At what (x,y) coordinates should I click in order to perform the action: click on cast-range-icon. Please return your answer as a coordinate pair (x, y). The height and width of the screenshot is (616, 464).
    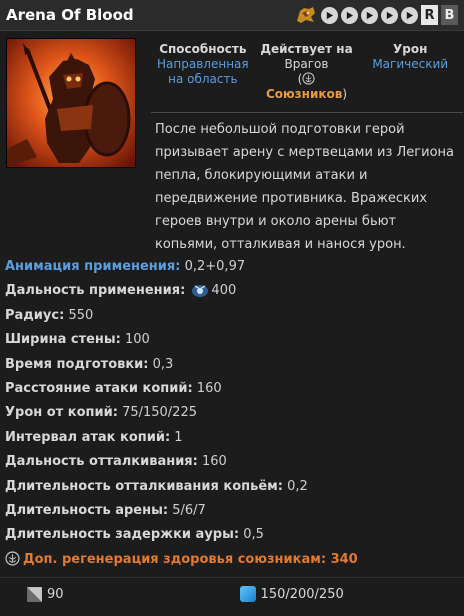
    Looking at the image, I should click on (200, 291).